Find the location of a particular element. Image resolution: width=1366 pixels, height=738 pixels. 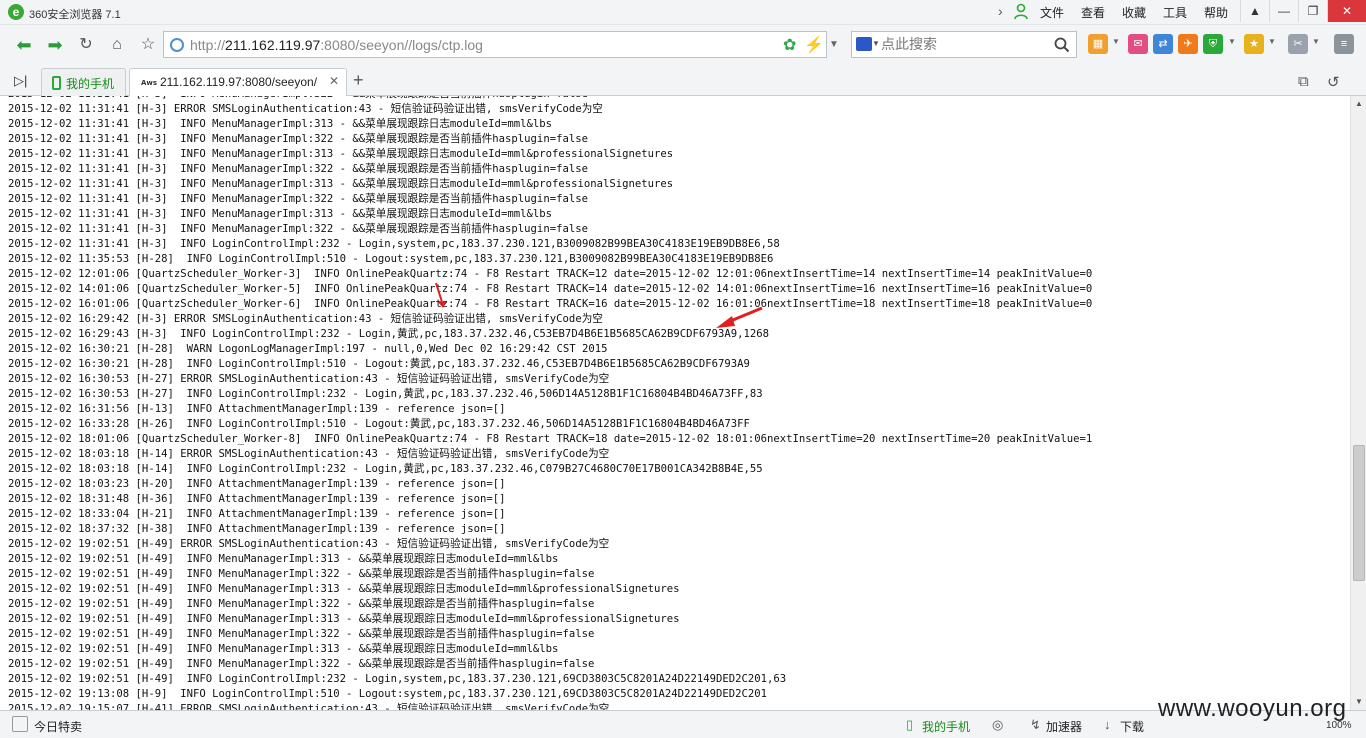

tab-list-icon: ⧉ is located at coordinates (1303, 81).